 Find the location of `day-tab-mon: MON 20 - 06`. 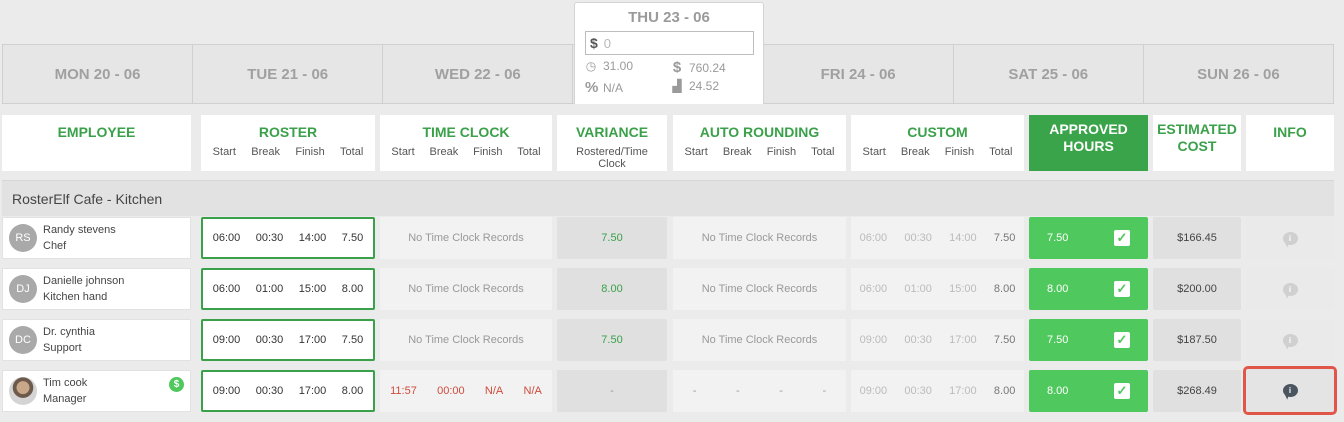

day-tab-mon: MON 20 - 06 is located at coordinates (98, 74).